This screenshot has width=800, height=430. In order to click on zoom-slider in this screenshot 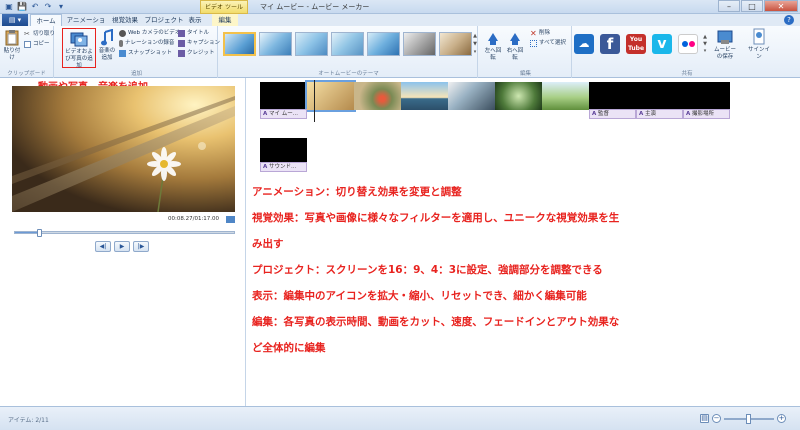, I will do `click(749, 418)`.